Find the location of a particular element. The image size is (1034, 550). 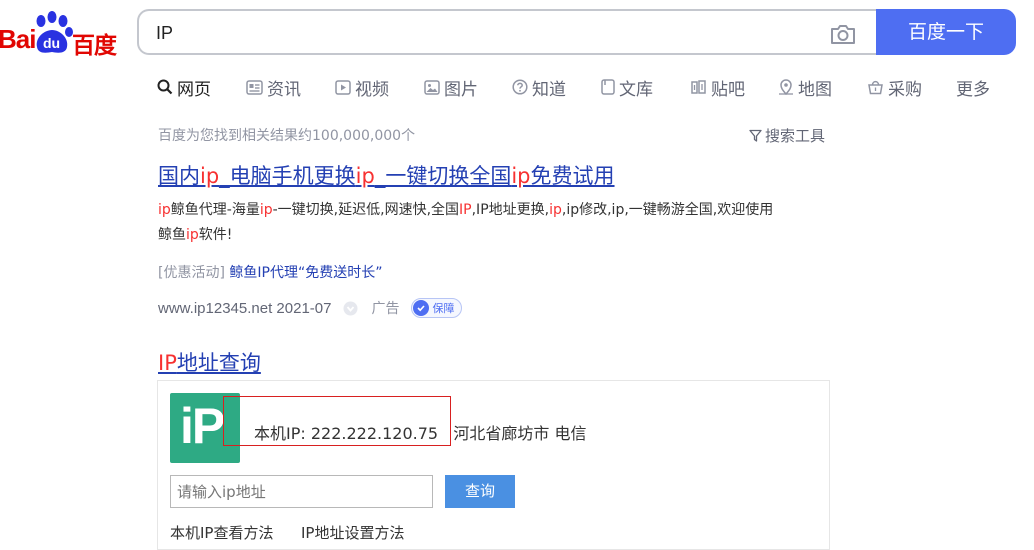

query-button: 查询 is located at coordinates (480, 491).